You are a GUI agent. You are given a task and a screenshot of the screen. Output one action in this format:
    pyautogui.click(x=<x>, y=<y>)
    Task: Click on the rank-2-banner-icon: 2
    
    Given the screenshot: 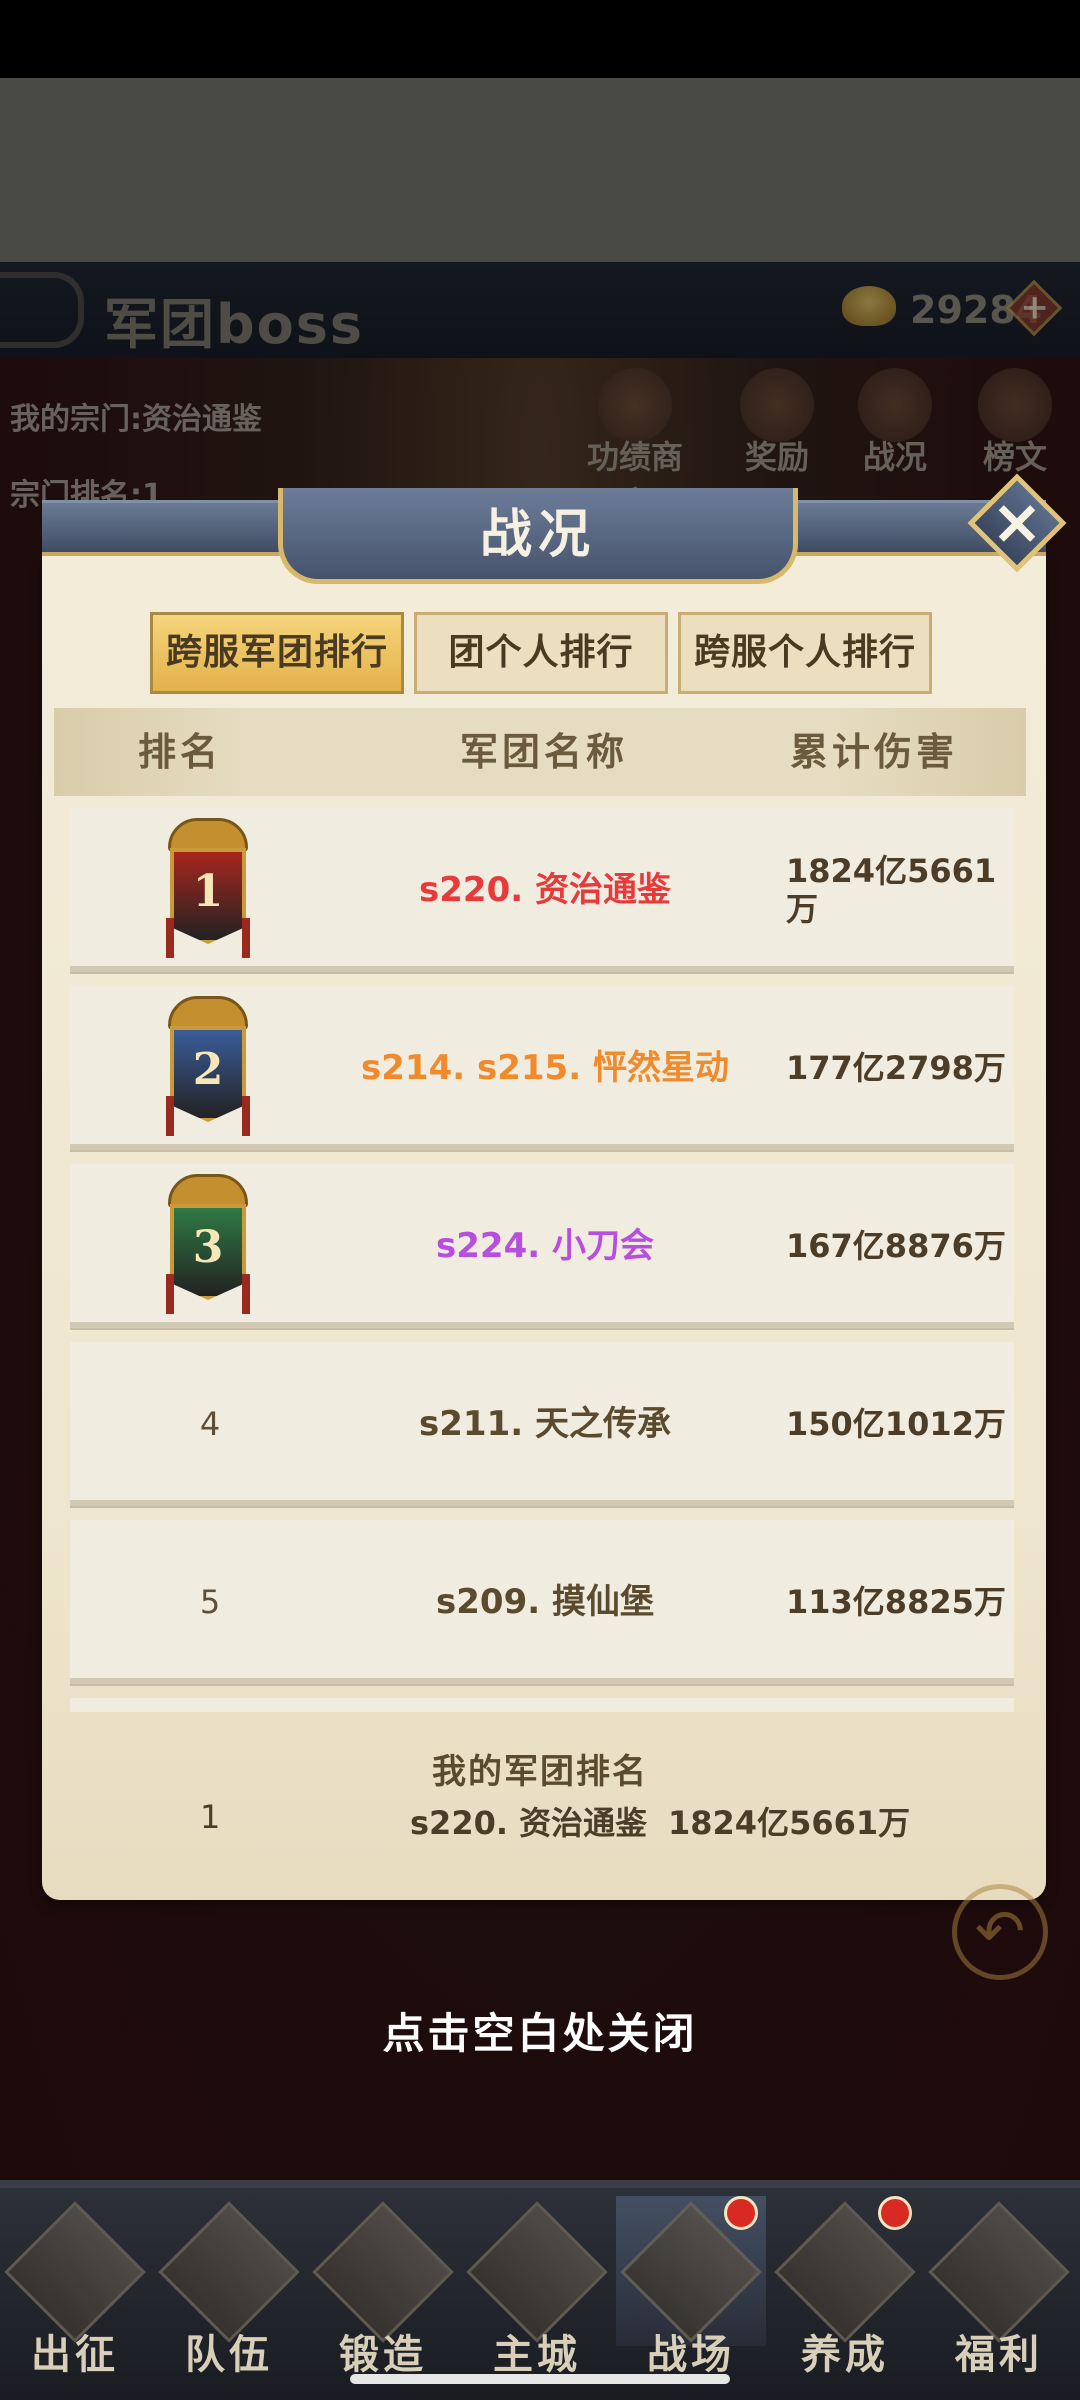 What is the action you would take?
    pyautogui.click(x=208, y=1068)
    